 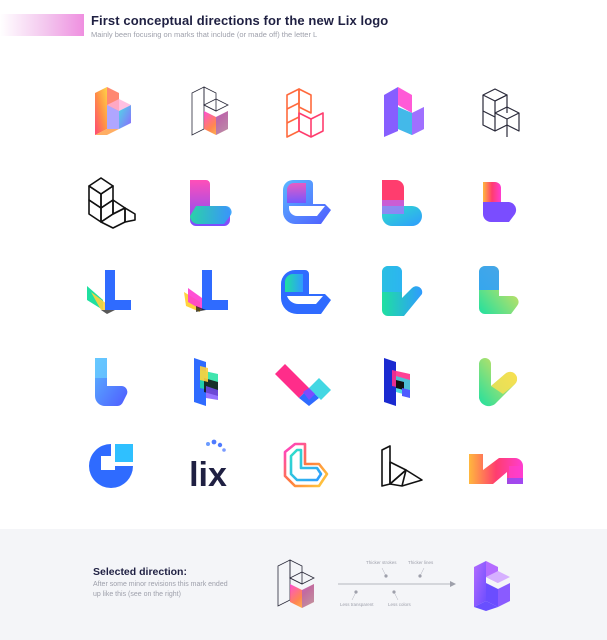 I want to click on logo-concept-r3c2, so click(x=208, y=292).